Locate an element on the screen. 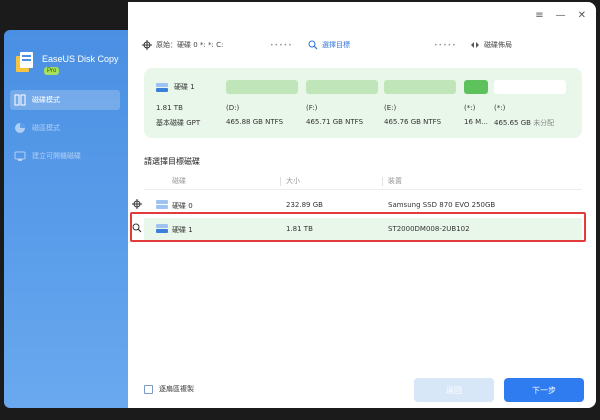 The width and height of the screenshot is (600, 420). layout-arrows-icon is located at coordinates (475, 45).